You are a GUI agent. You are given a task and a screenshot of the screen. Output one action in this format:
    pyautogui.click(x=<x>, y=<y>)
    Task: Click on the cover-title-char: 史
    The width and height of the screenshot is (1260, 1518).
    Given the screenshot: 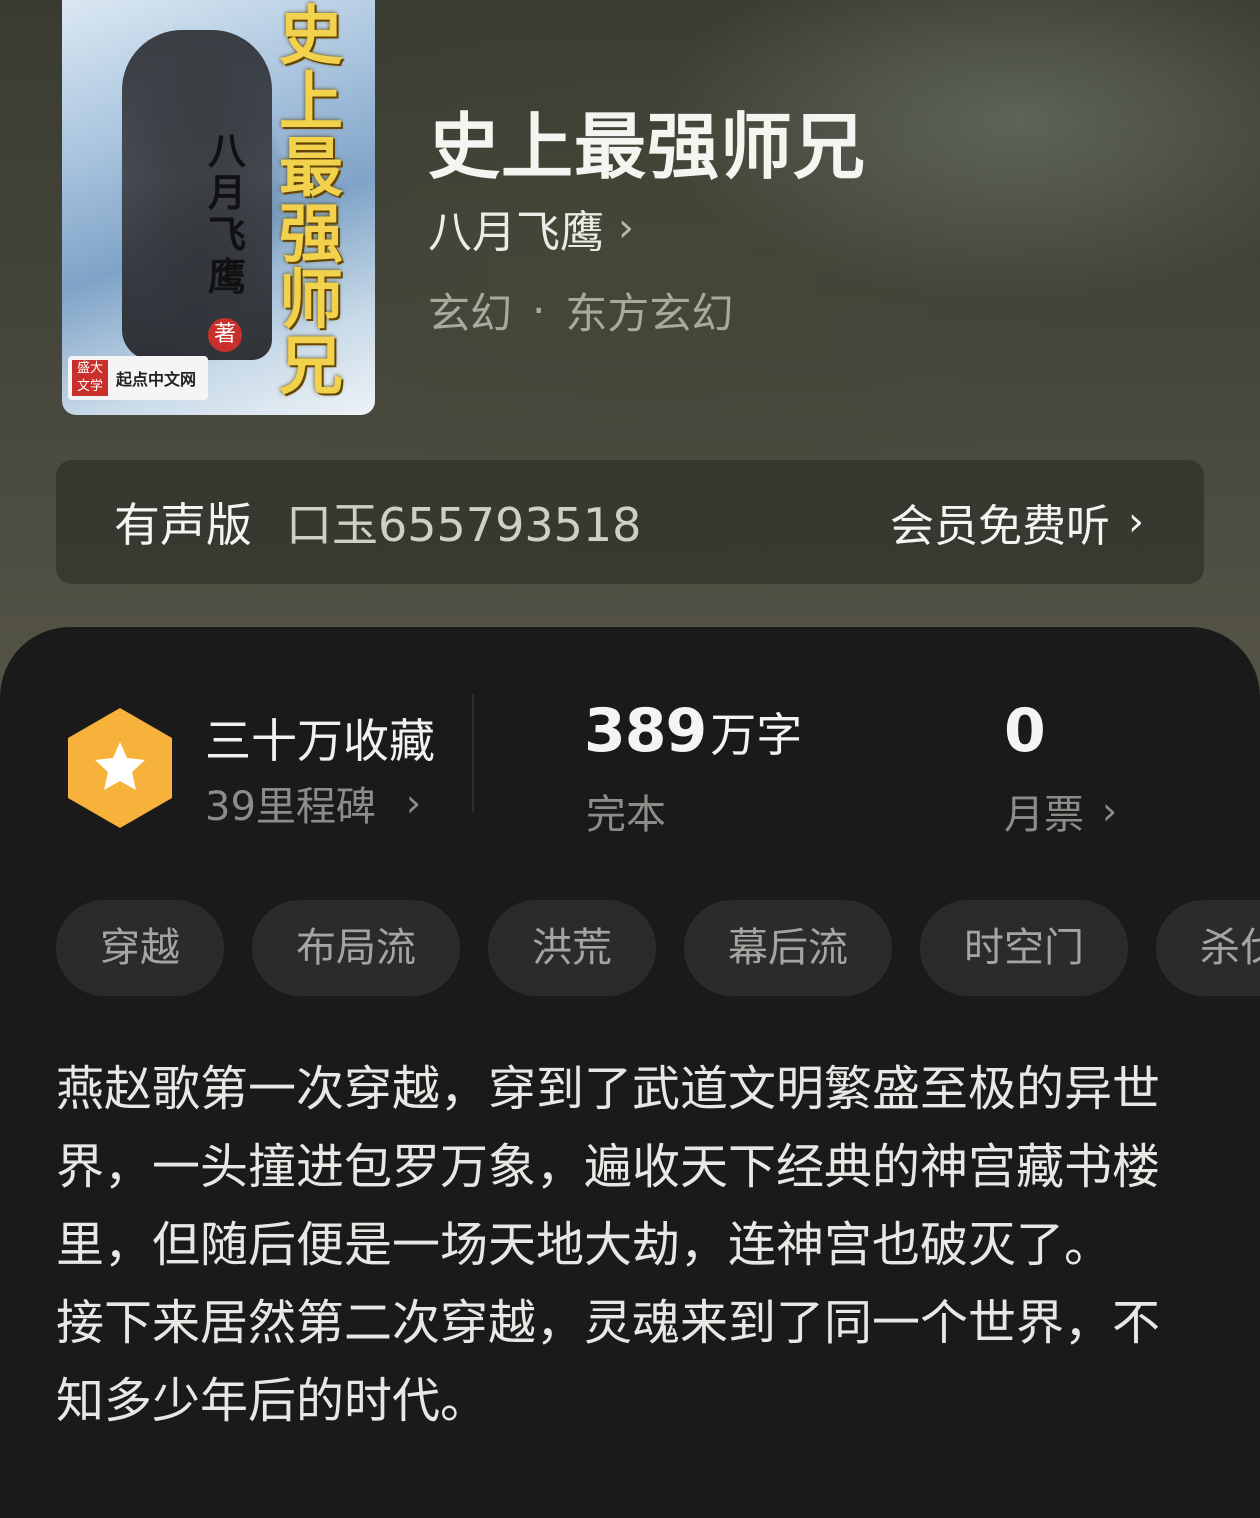 What is the action you would take?
    pyautogui.click(x=311, y=37)
    